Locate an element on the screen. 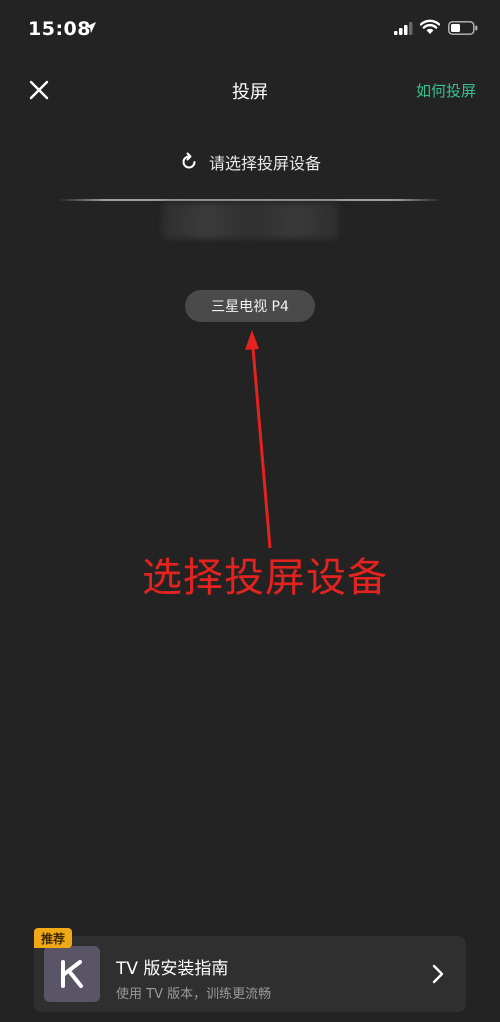 The width and height of the screenshot is (500, 1022). wifi-icon is located at coordinates (430, 26).